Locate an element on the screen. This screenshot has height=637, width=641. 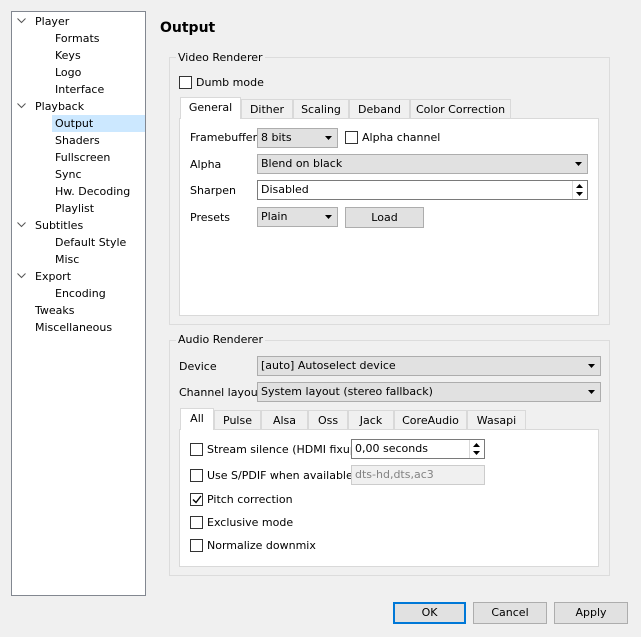
tab-oss: Oss is located at coordinates (328, 420).